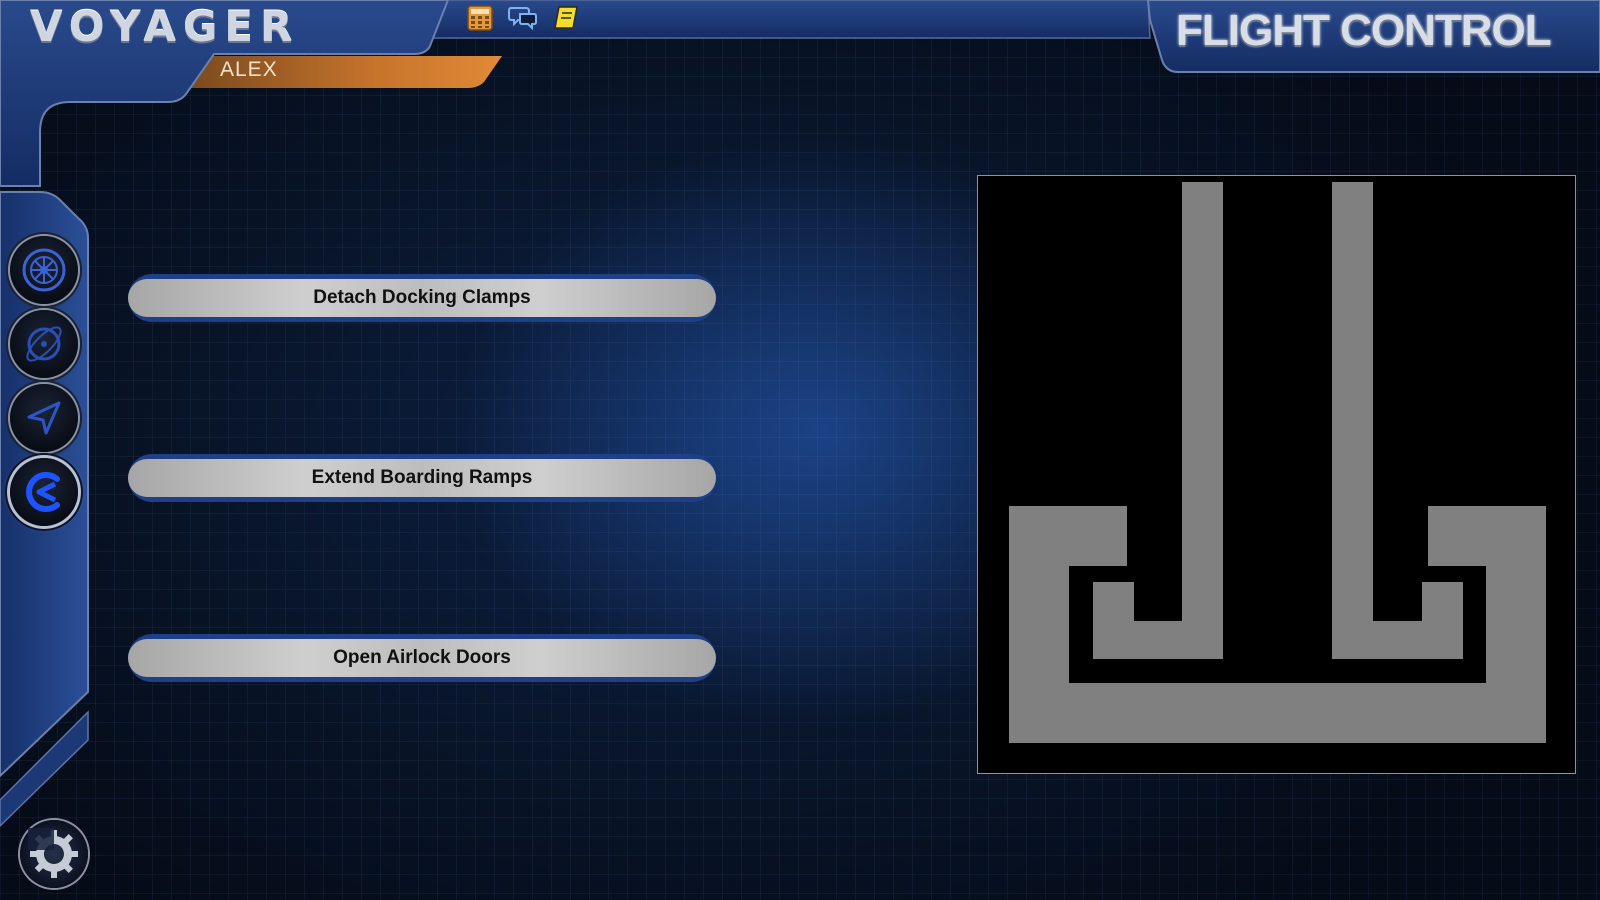 The image size is (1600, 900). I want to click on open-airlock-doors-button: Open Airlock Doors, so click(422, 658).